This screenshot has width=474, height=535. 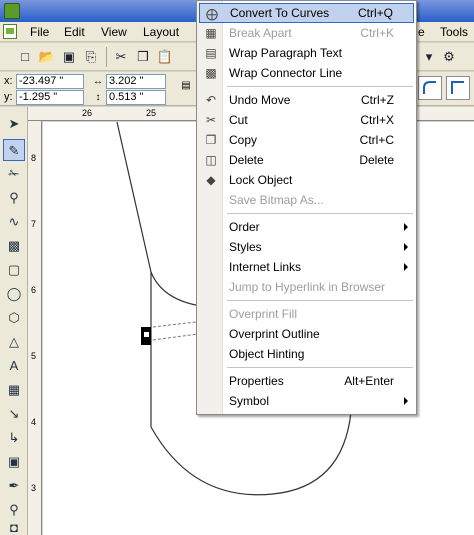 I want to click on crop-tool-icon: ✁, so click(x=14, y=174).